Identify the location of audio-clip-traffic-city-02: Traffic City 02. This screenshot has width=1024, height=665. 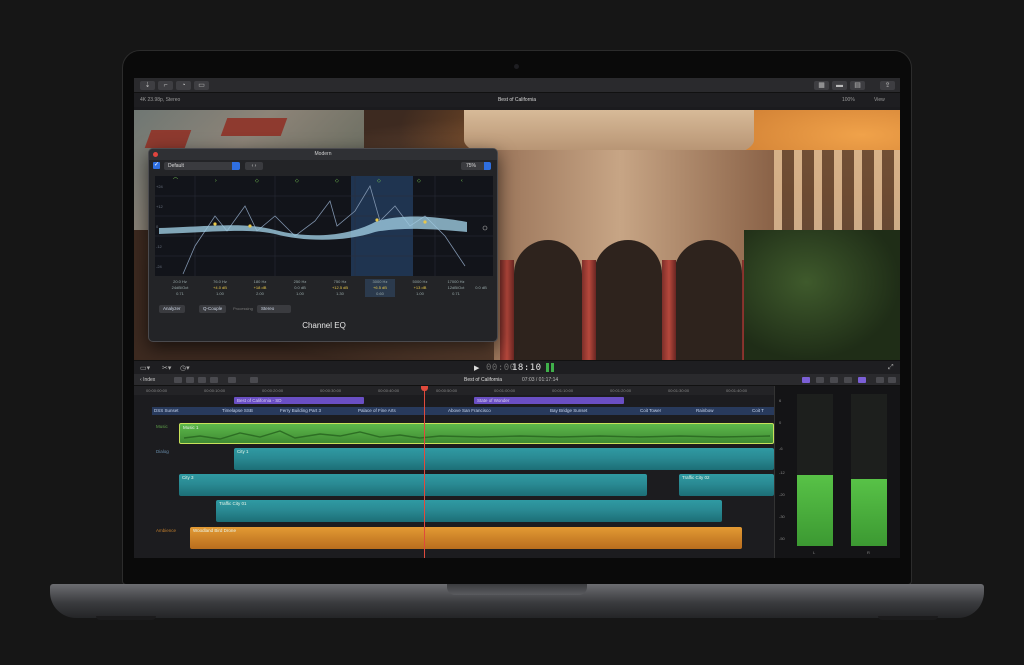
(726, 485).